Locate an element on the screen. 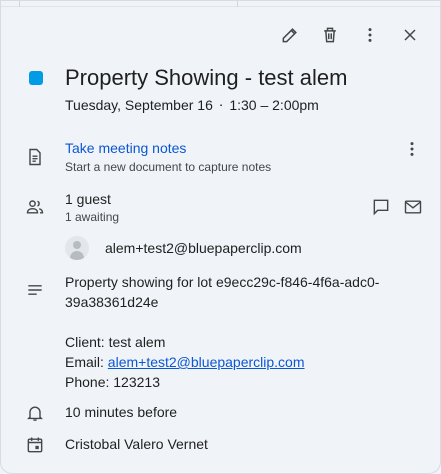 This screenshot has height=474, width=441. calendar-icon is located at coordinates (35, 445).